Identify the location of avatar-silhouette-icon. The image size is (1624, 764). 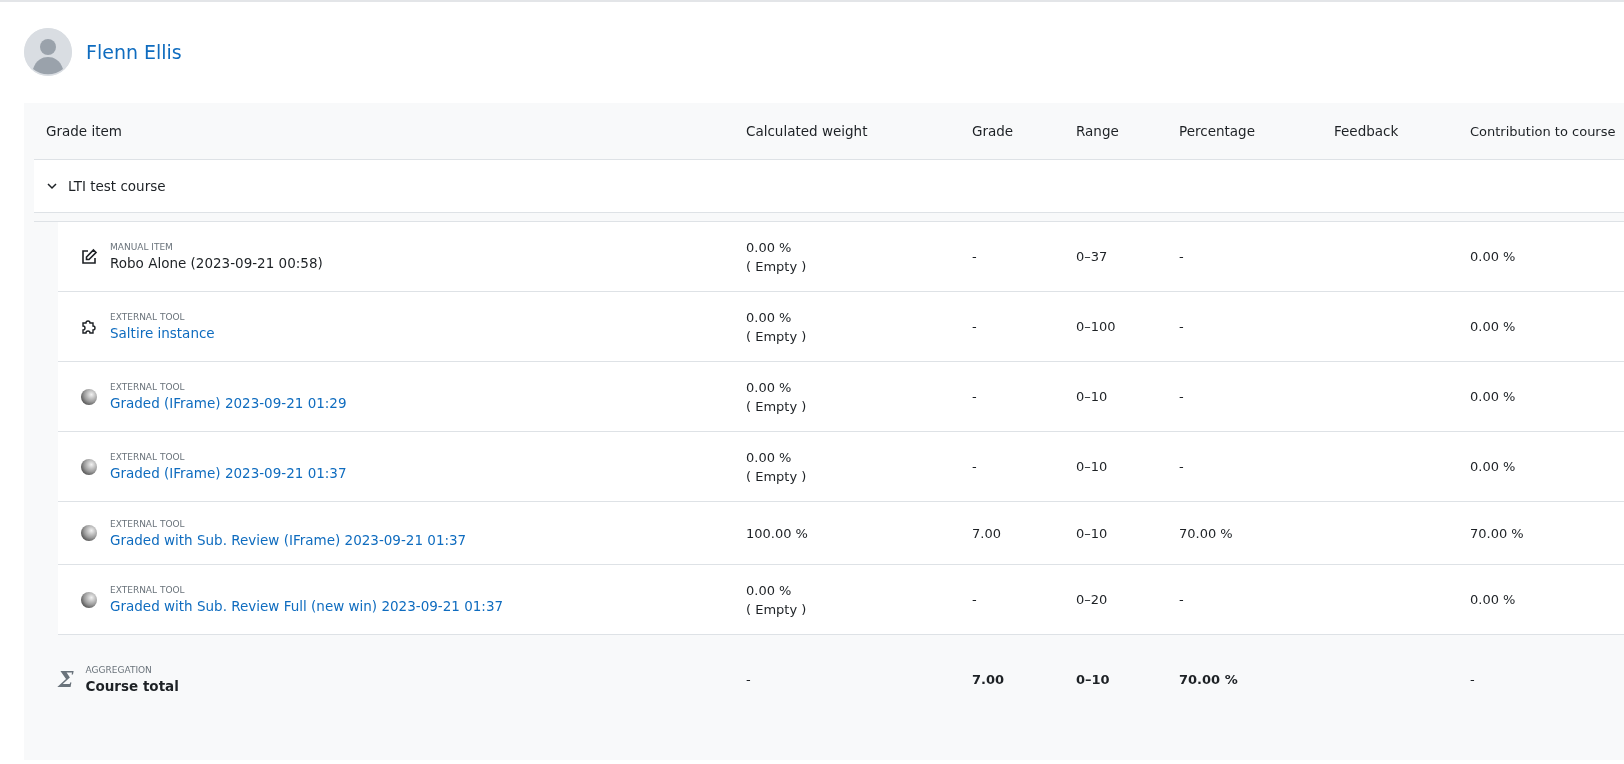
(48, 52).